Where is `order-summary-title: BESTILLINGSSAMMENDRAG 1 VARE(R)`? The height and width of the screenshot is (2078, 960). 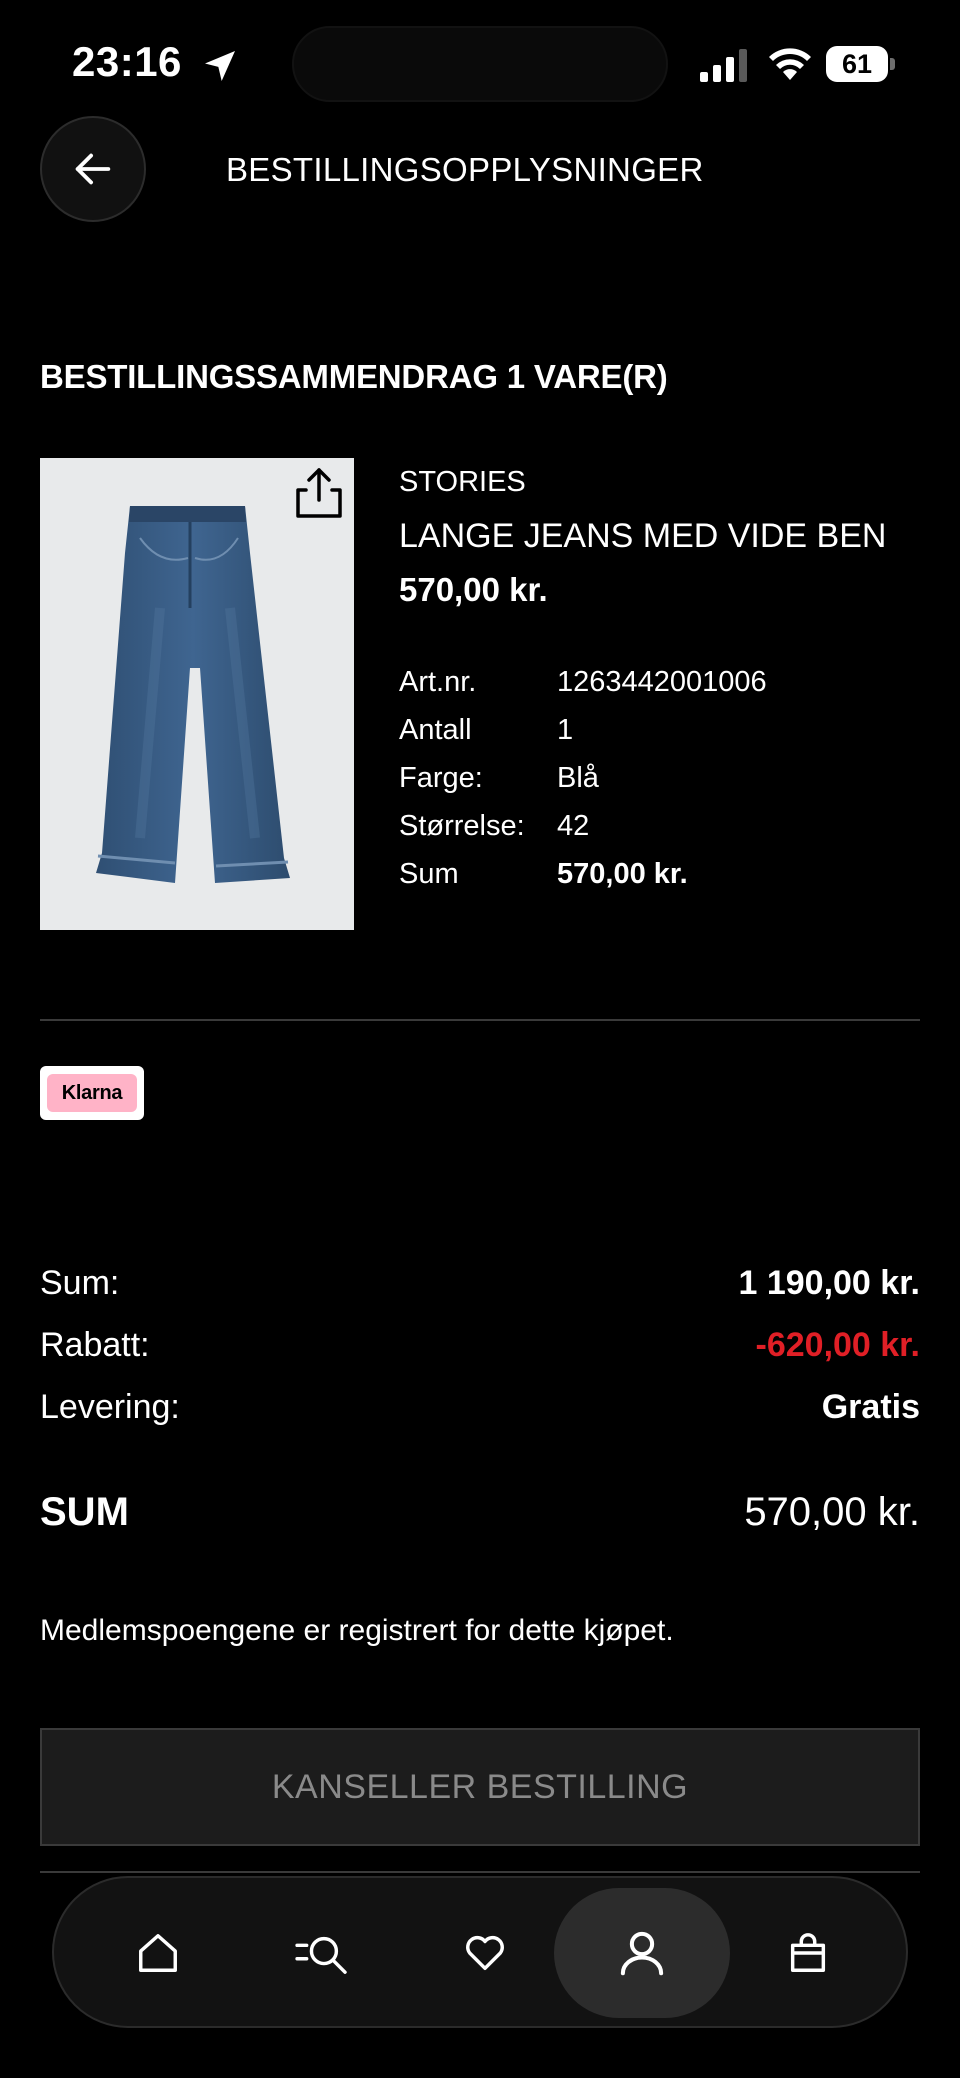
order-summary-title: BESTILLINGSSAMMENDRAG 1 VARE(R) is located at coordinates (354, 376).